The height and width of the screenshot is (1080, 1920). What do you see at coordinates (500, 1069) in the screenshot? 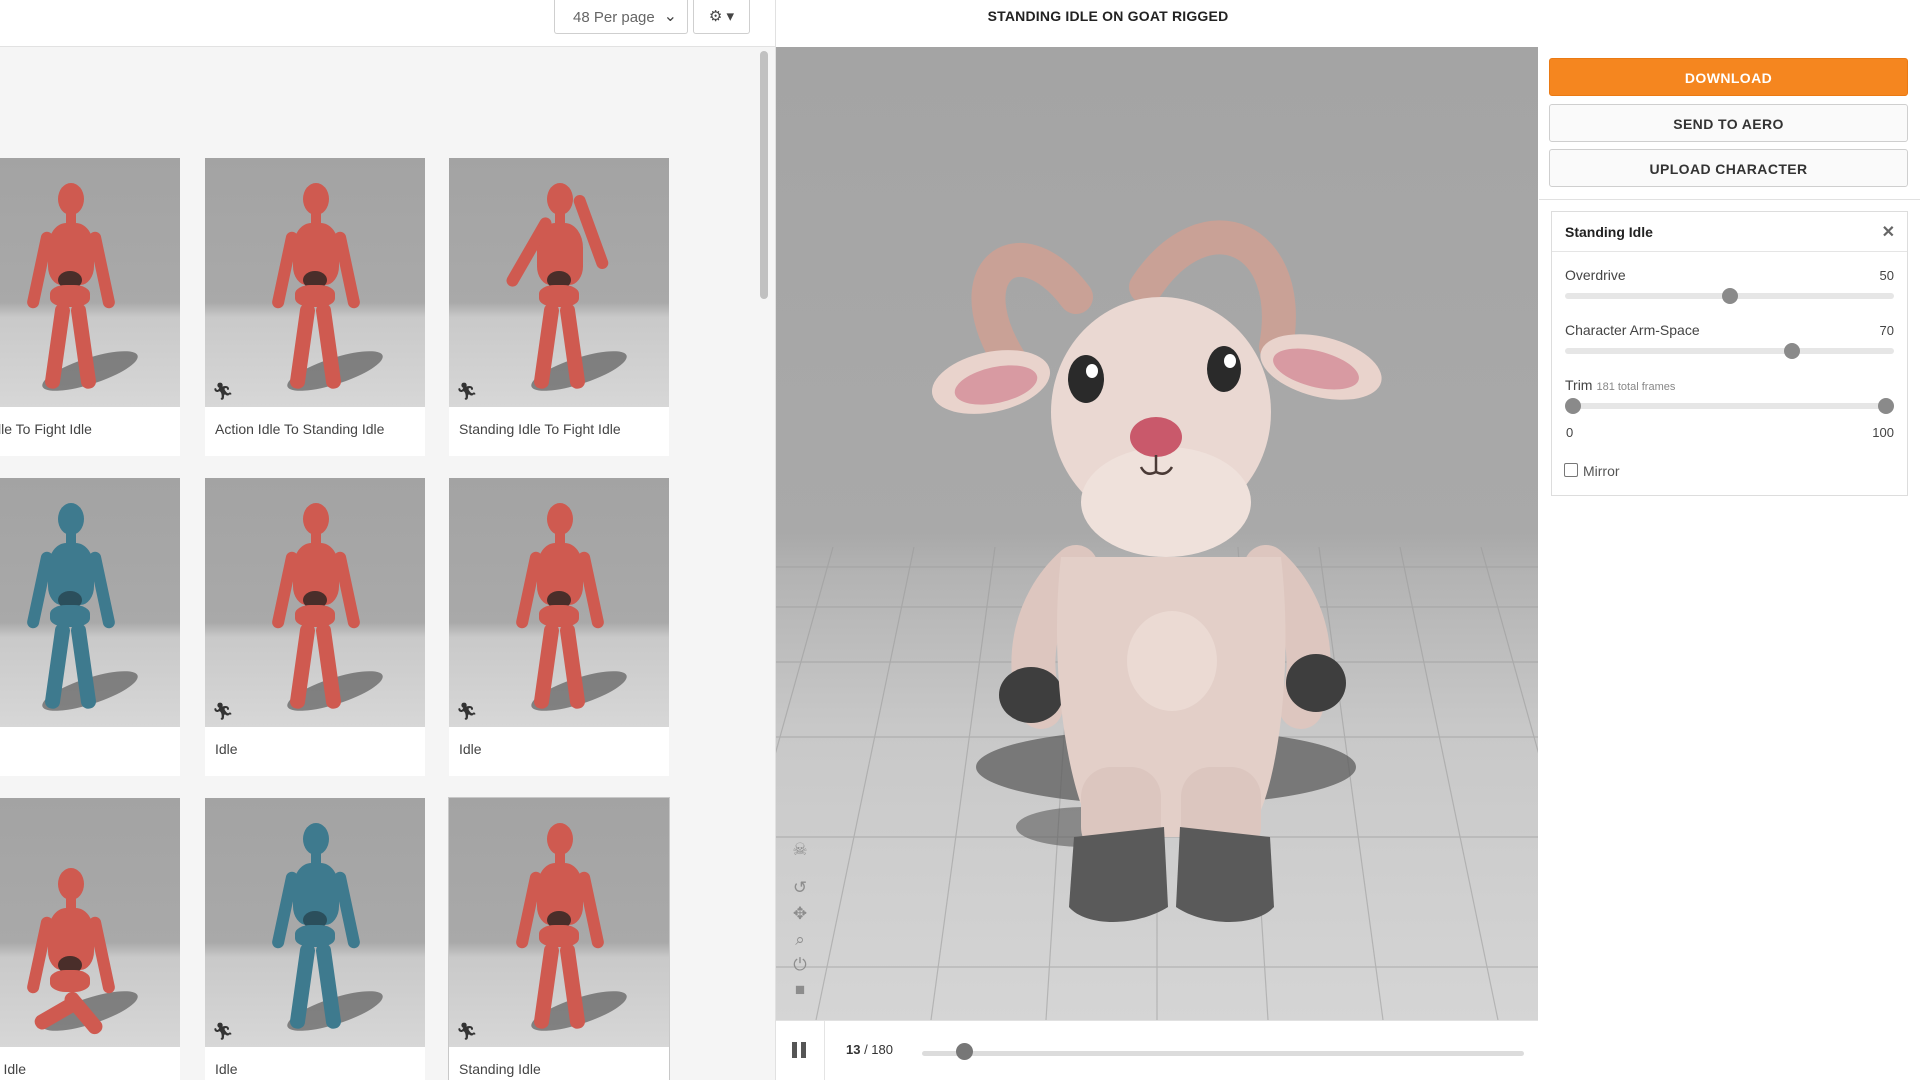
I see `animation-card-label: Standing Idle` at bounding box center [500, 1069].